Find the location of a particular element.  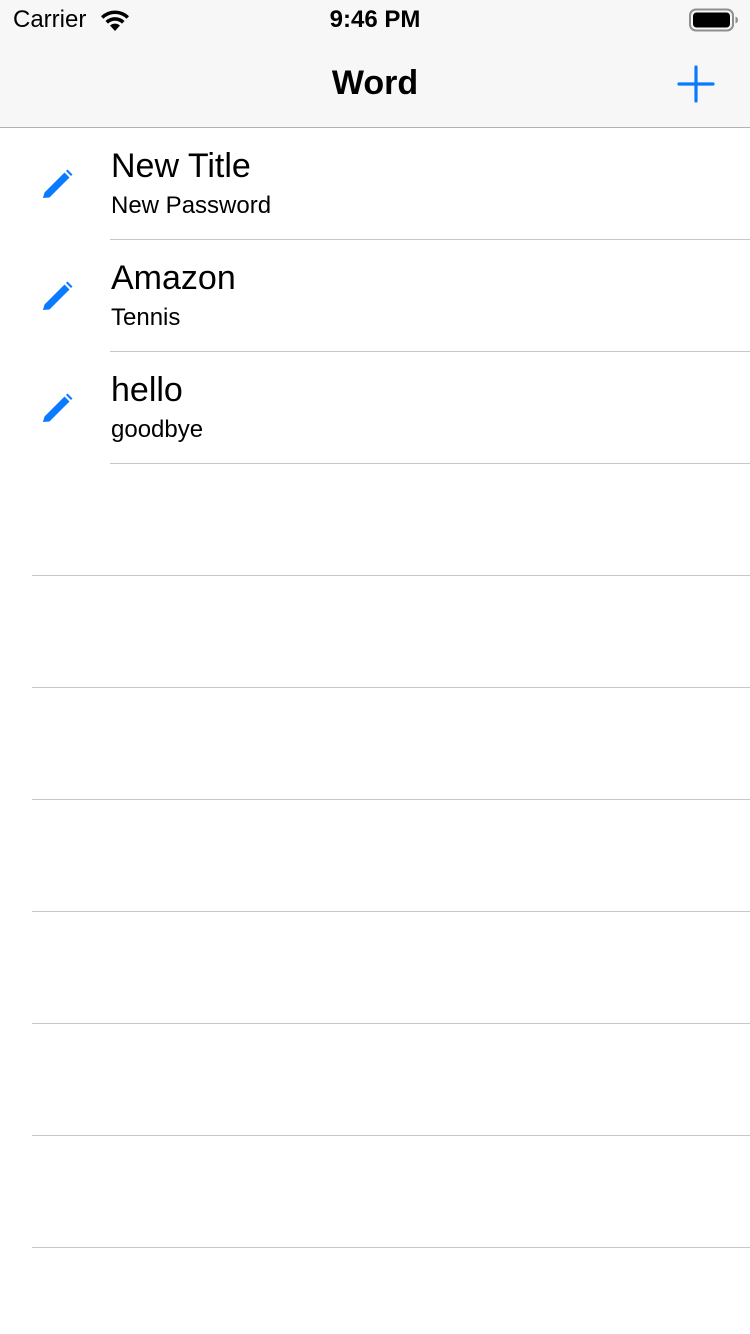

item-title: Amazon is located at coordinates (173, 278).